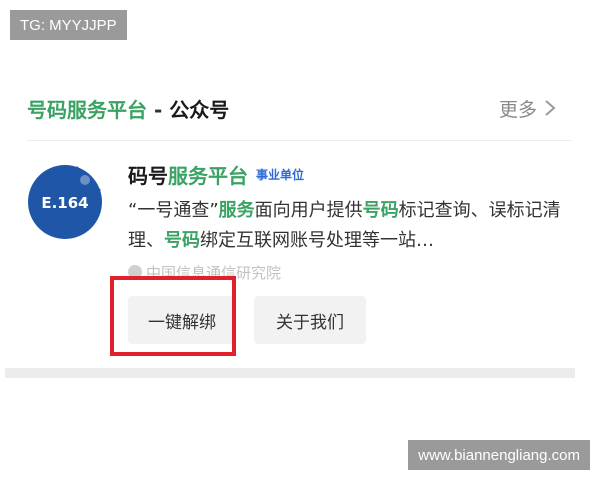 The image size is (600, 480). I want to click on section-title-brand: 号码服务平台, so click(87, 109).